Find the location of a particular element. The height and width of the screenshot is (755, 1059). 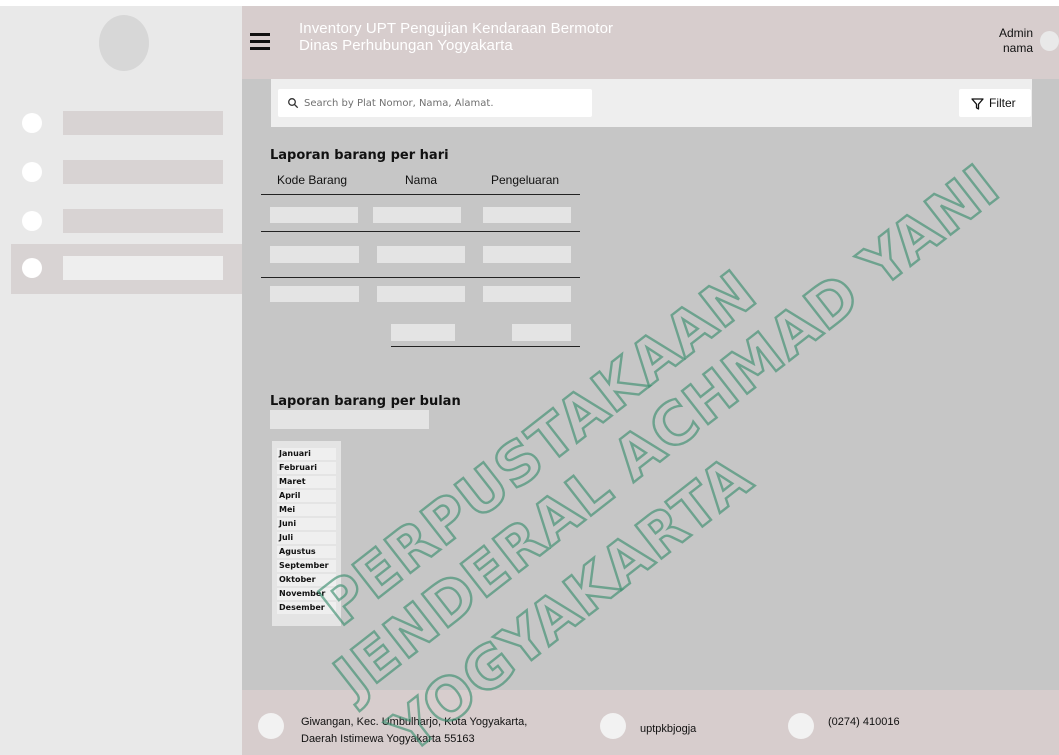

month-option-desember: Desember is located at coordinates (306, 608).